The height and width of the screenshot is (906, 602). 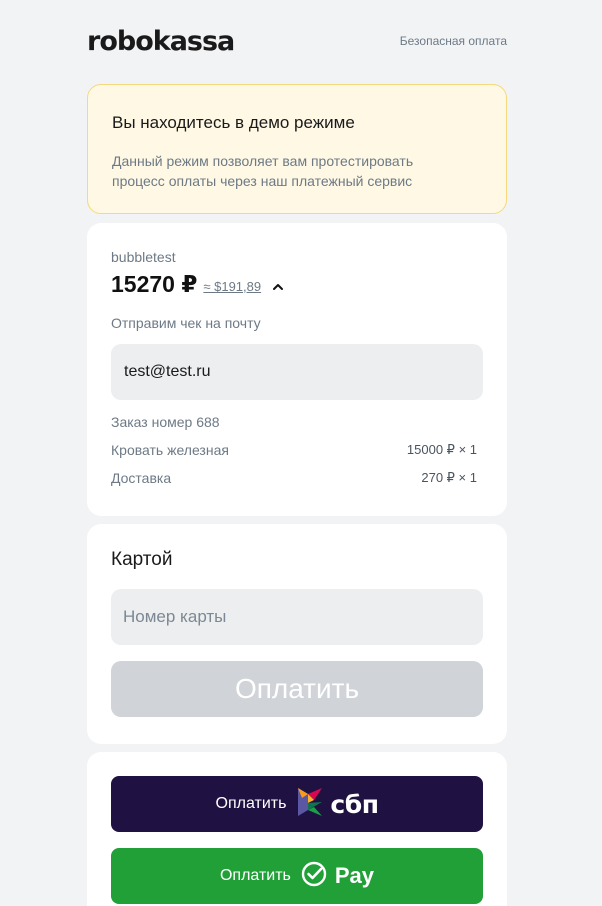 What do you see at coordinates (141, 478) in the screenshot?
I see `item-name: Доставка` at bounding box center [141, 478].